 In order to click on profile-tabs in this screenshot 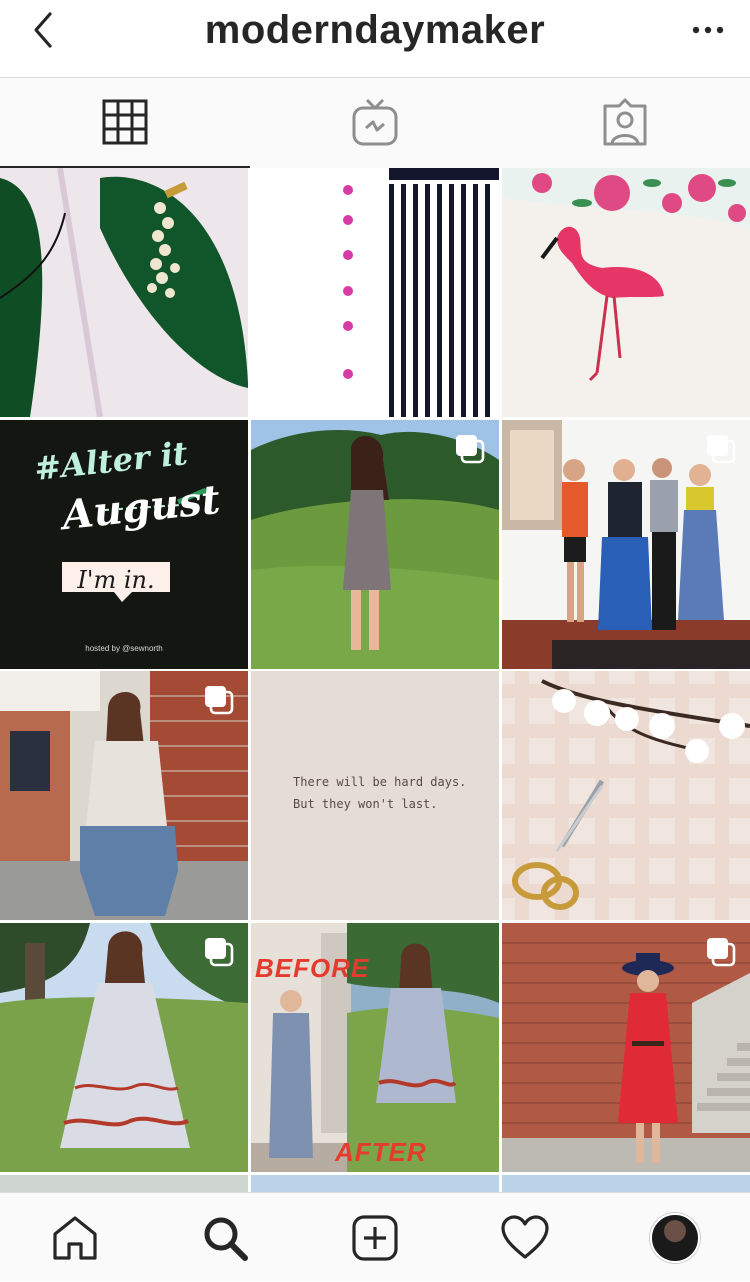, I will do `click(375, 123)`.